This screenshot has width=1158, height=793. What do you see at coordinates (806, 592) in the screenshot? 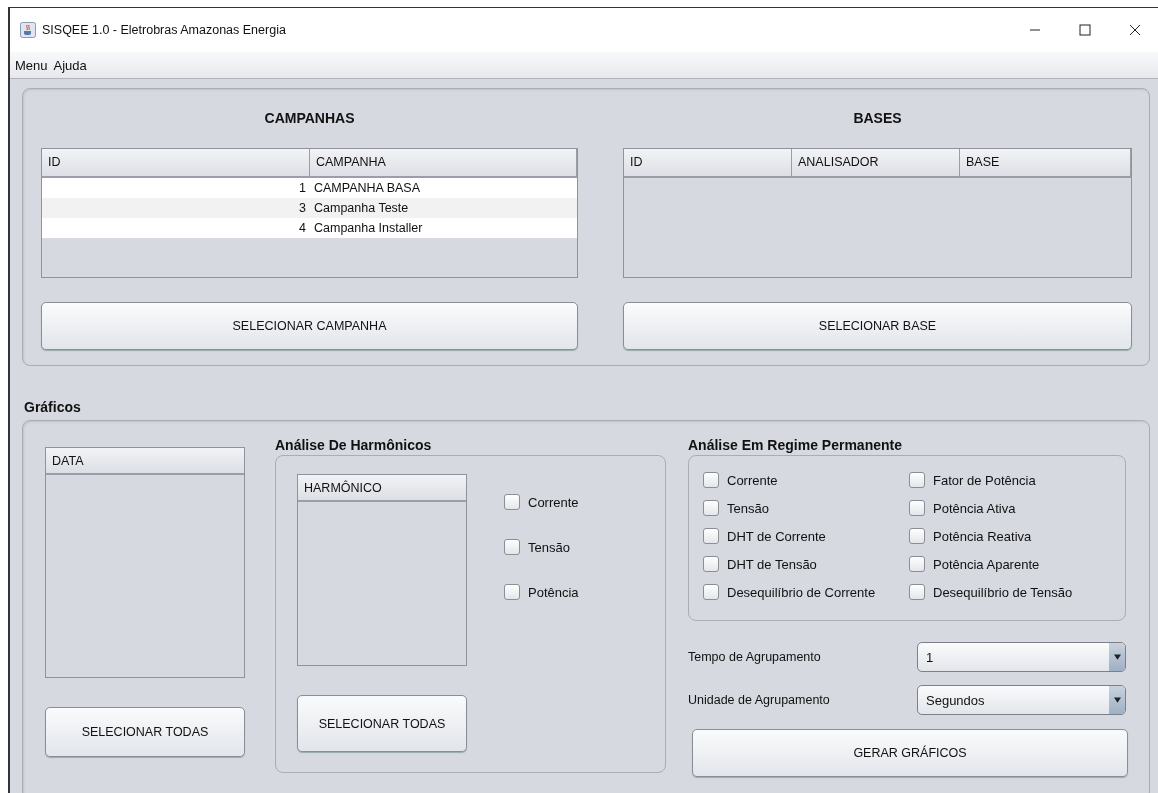
I see `checkbox-option: Desequilíbrio de Corrente` at bounding box center [806, 592].